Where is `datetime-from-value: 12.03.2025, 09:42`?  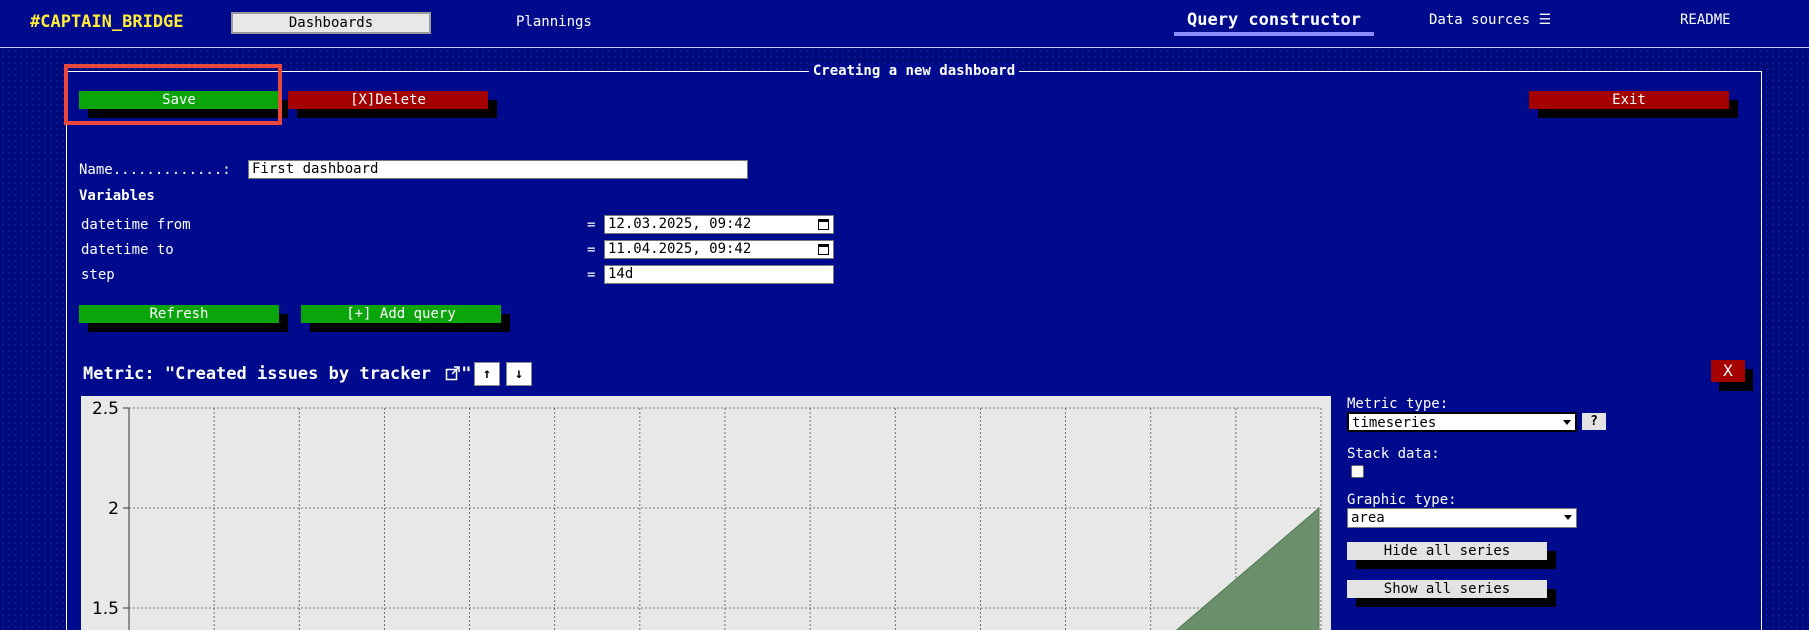 datetime-from-value: 12.03.2025, 09:42 is located at coordinates (680, 224).